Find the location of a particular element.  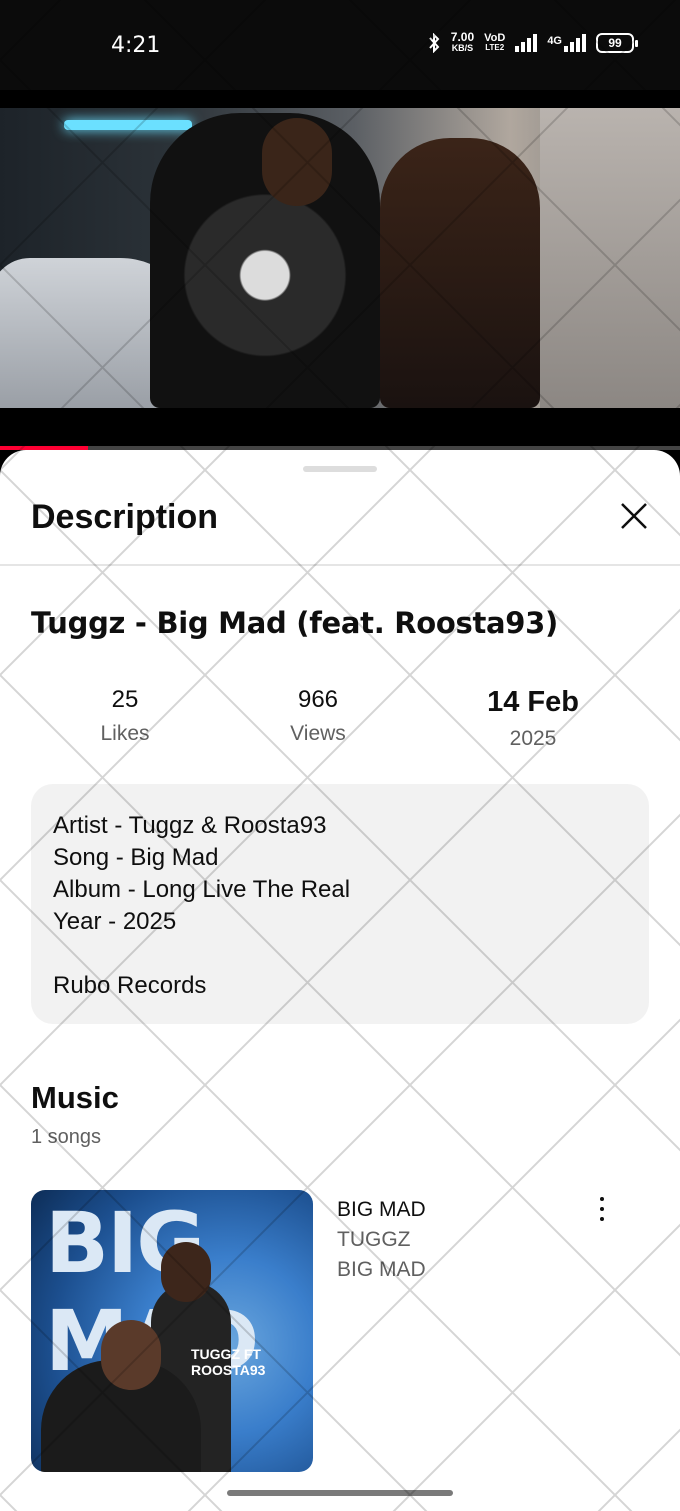

volte-label: VoD LTE2 is located at coordinates (494, 43).